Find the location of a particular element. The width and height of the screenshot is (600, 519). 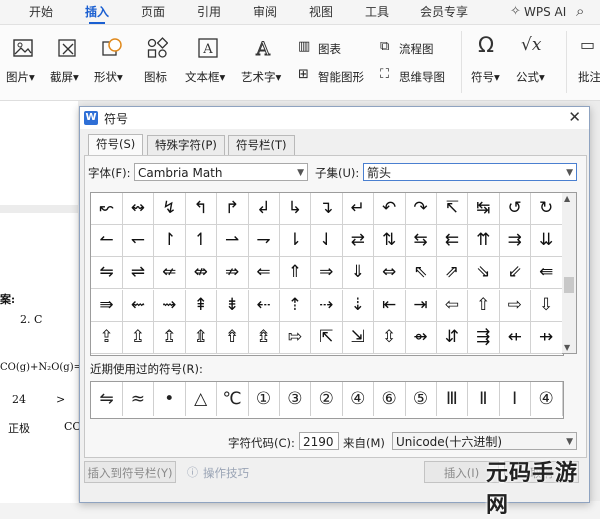

menu-tab-review: 审阅 is located at coordinates (265, 12).